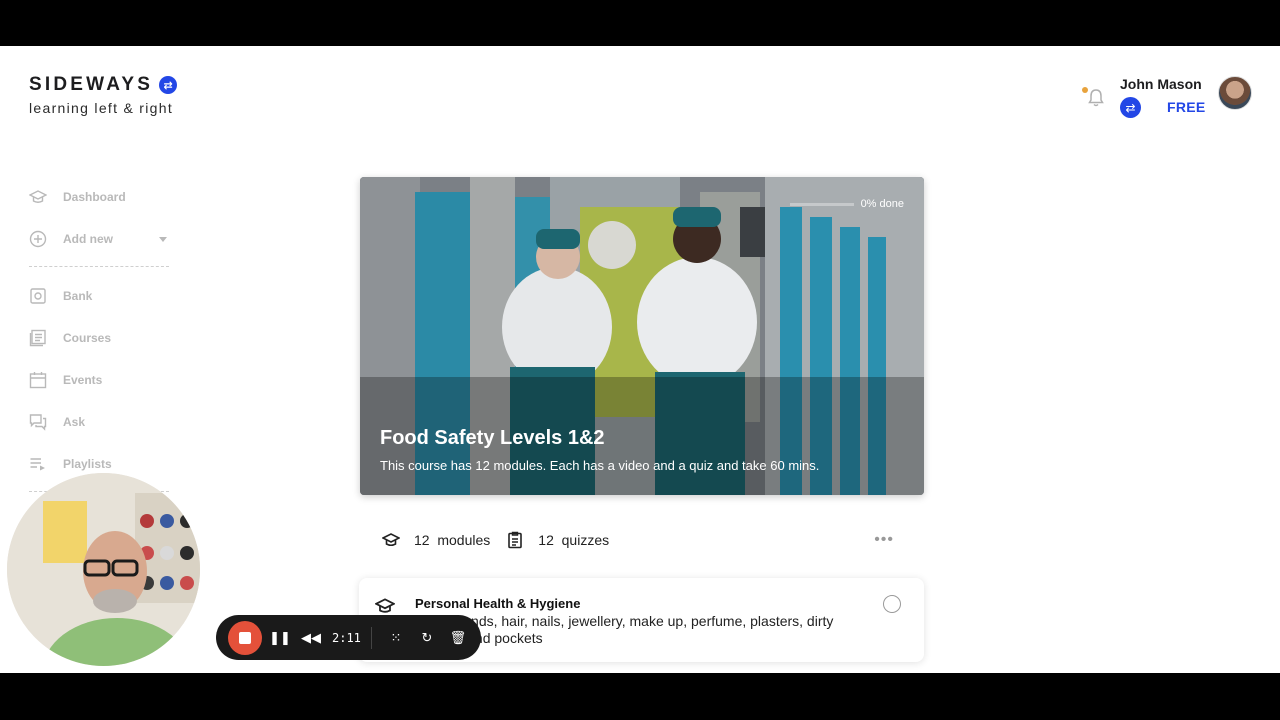 Image resolution: width=1280 pixels, height=720 pixels. Describe the element at coordinates (94, 197) in the screenshot. I see `sidebar-item-label: Dashboard` at that location.